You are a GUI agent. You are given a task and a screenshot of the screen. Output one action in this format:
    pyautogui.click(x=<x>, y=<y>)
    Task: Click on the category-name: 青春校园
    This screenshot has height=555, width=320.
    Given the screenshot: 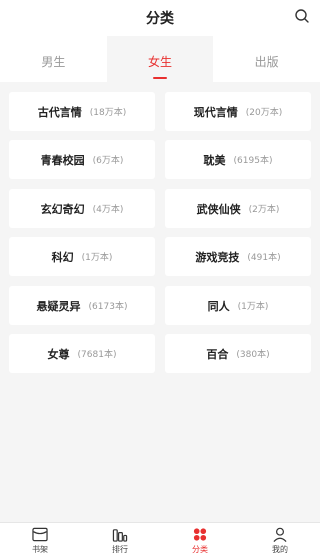 What is the action you would take?
    pyautogui.click(x=62, y=160)
    